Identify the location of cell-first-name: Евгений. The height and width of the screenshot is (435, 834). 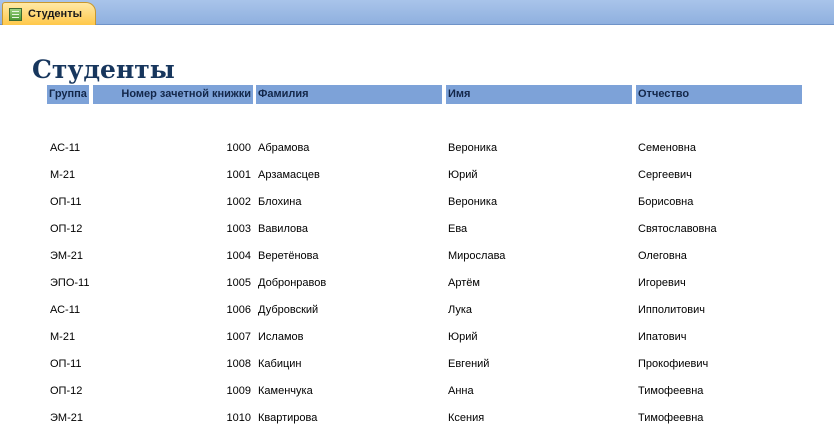
(469, 364).